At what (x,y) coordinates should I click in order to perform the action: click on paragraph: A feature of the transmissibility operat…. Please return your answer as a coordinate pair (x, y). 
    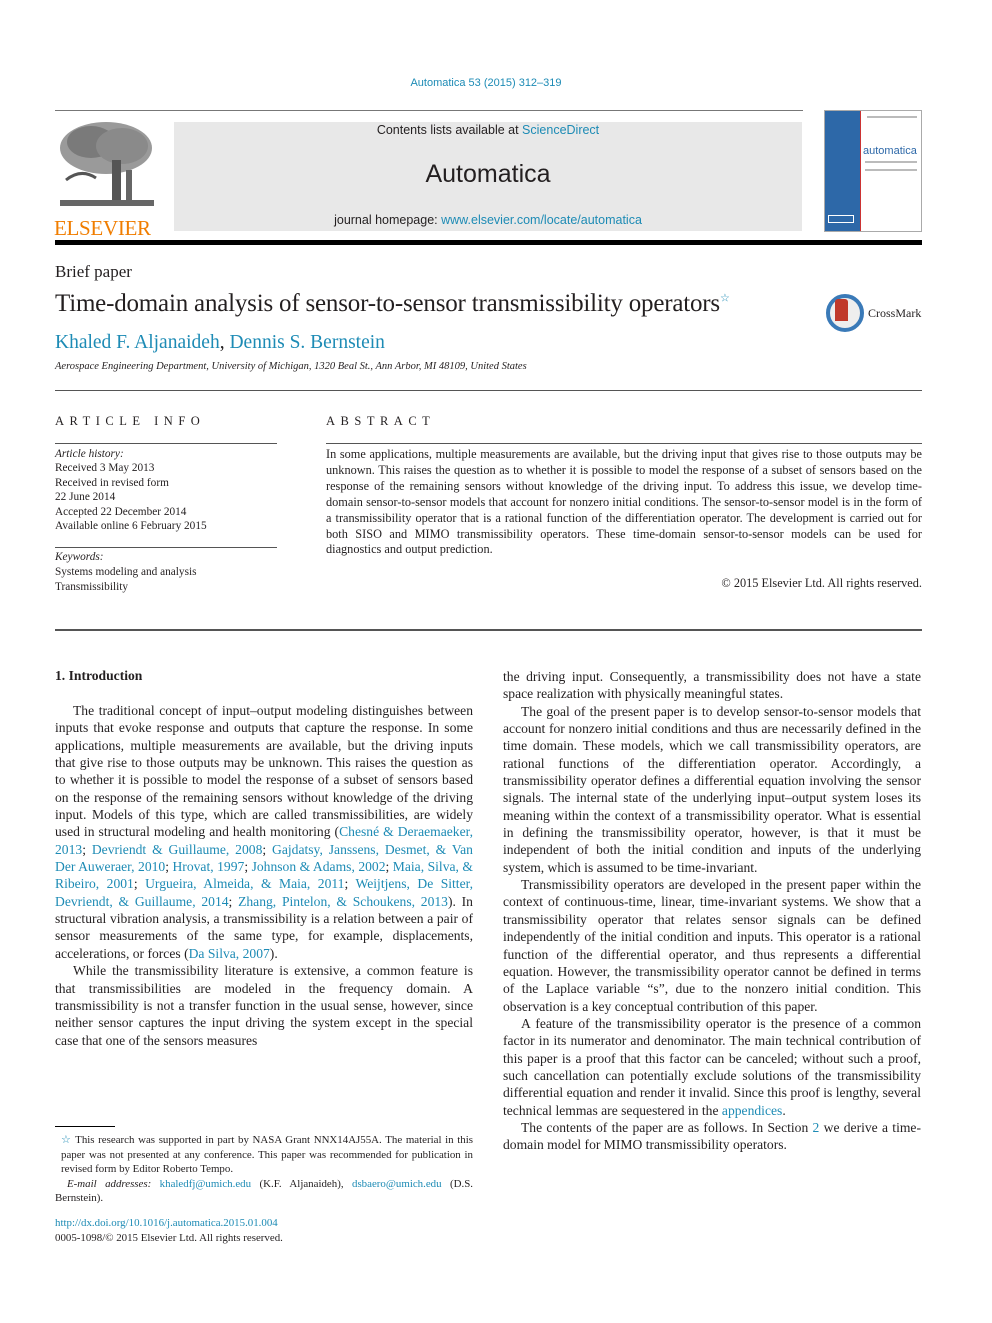
    Looking at the image, I should click on (712, 1067).